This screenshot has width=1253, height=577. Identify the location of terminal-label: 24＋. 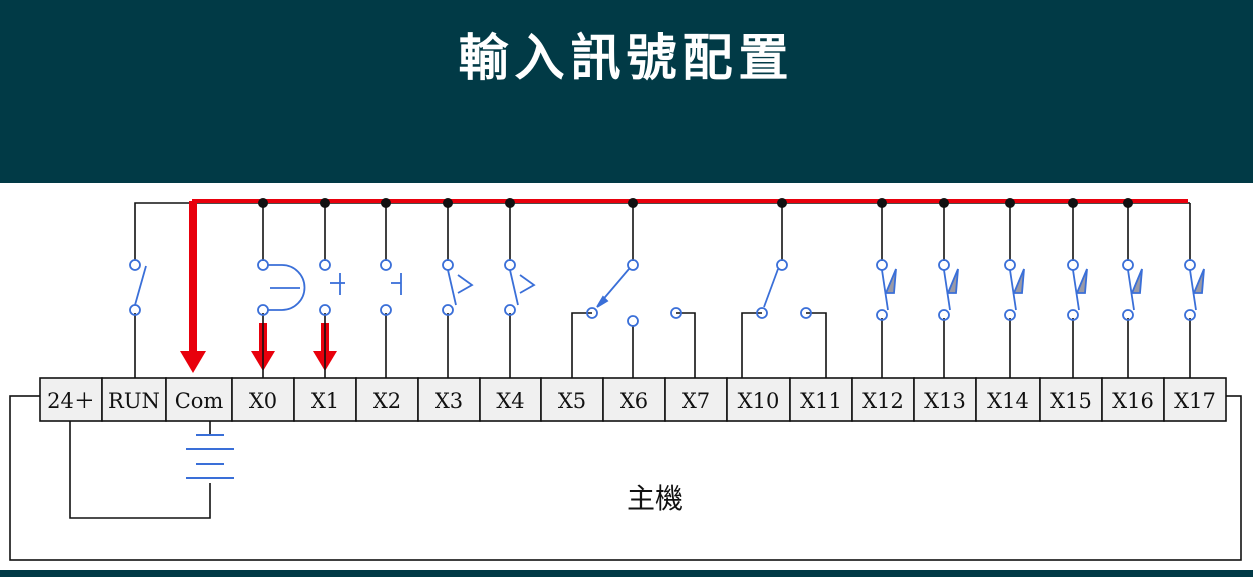
(71, 401).